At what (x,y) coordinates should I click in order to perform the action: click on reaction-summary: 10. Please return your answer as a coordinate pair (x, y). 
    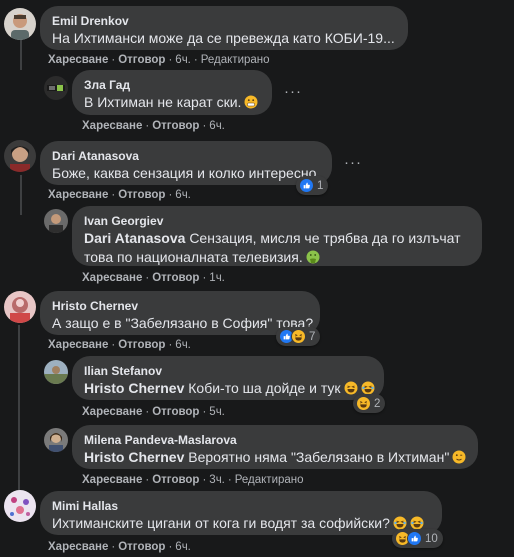
    Looking at the image, I should click on (417, 538).